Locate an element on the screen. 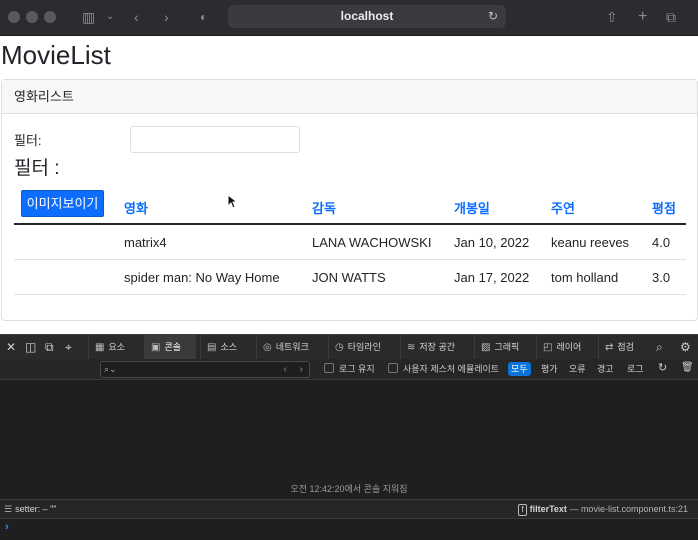 The height and width of the screenshot is (540, 698). cell-director: JON WATTS is located at coordinates (349, 277).